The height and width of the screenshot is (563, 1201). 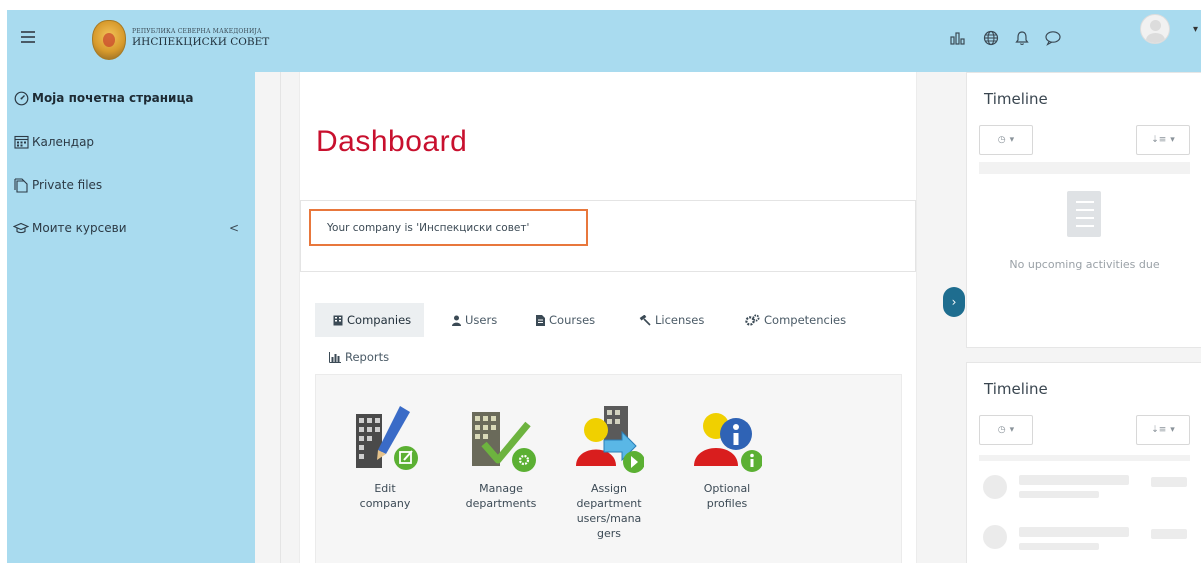 I want to click on tab-label: Courses, so click(x=572, y=320).